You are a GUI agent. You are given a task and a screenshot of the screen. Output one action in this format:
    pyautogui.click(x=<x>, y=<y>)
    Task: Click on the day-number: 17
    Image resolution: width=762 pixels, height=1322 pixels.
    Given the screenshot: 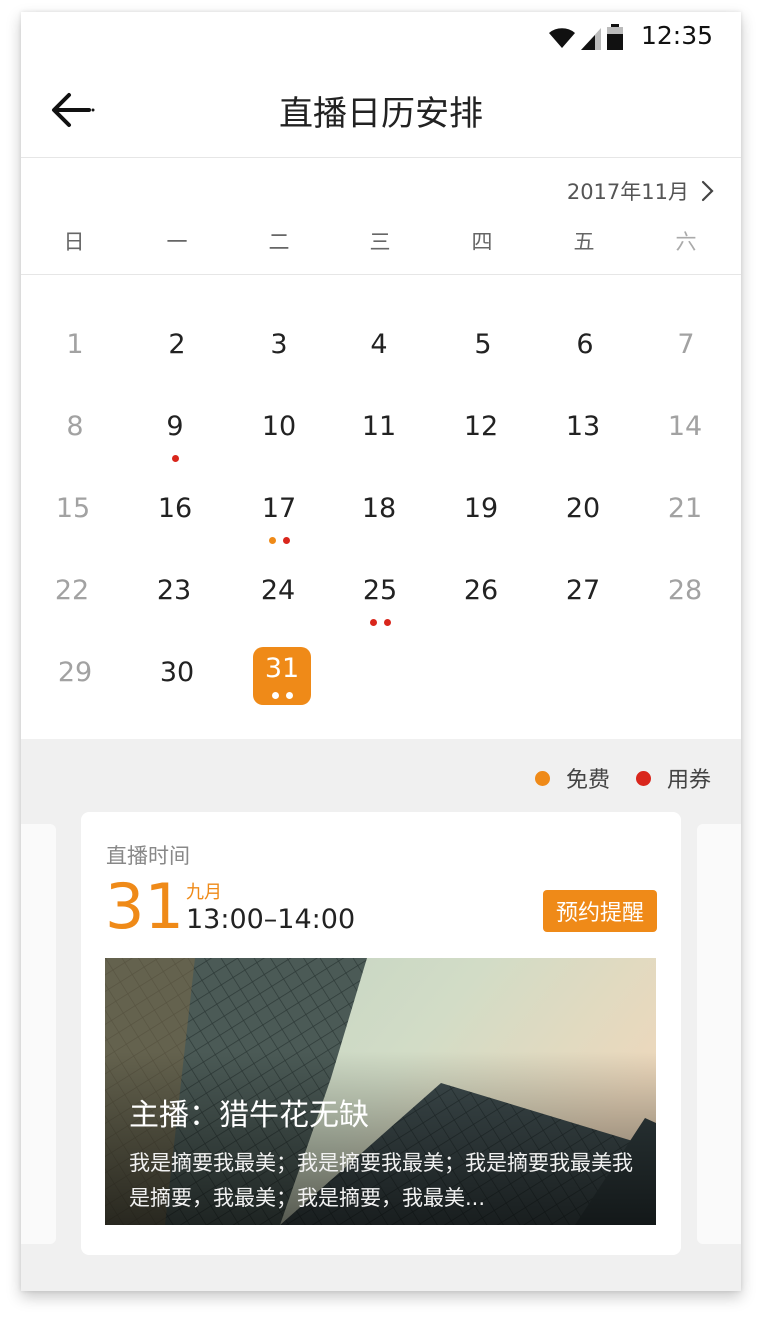 What is the action you would take?
    pyautogui.click(x=279, y=508)
    